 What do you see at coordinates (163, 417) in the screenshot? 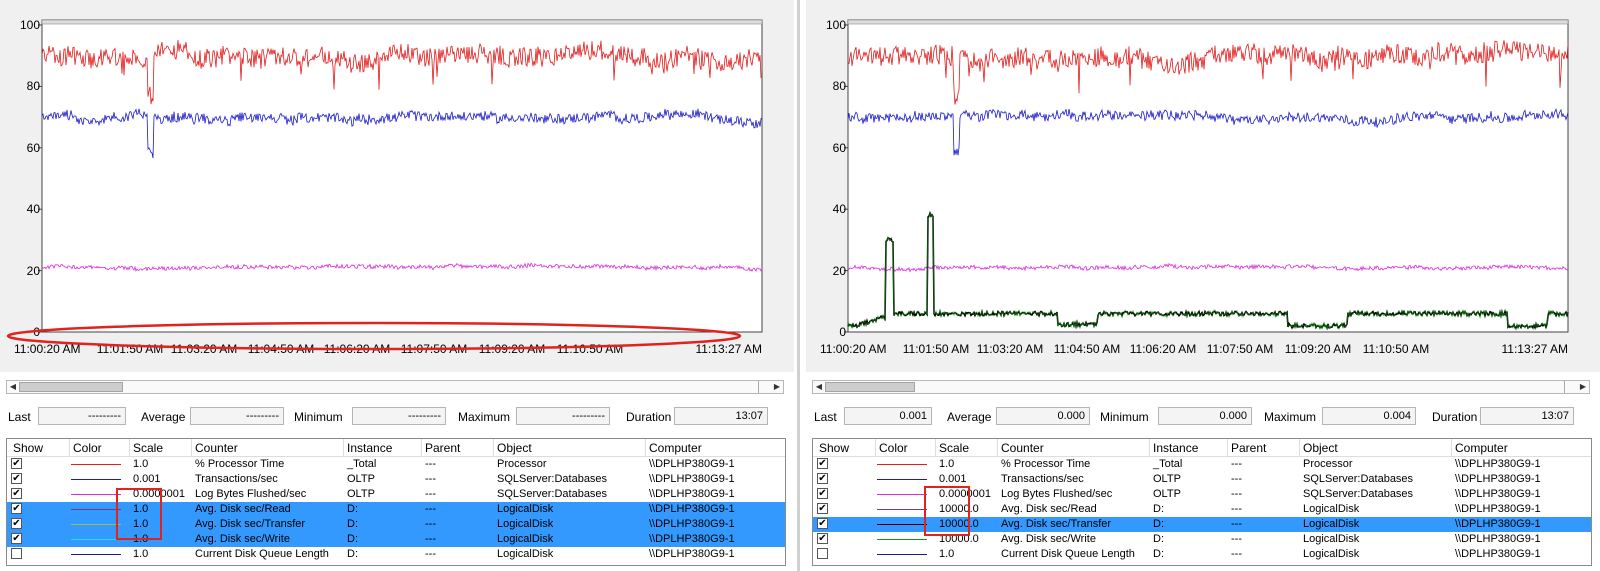
I see `stat-average-label: Average` at bounding box center [163, 417].